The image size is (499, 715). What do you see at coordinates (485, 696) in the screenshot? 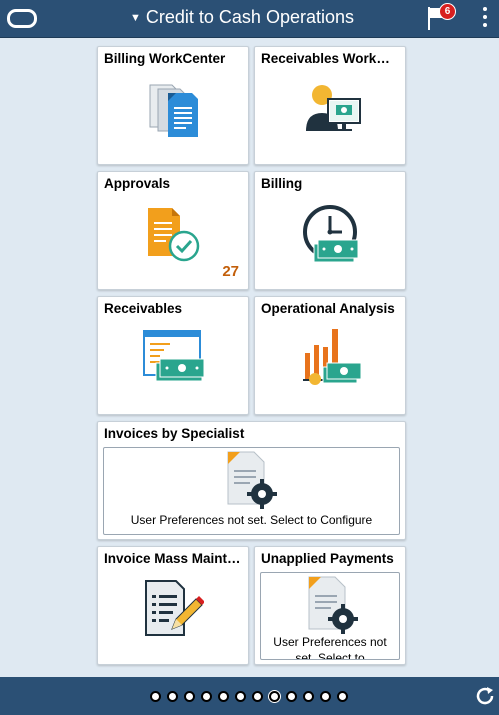
I see `refresh-icon` at bounding box center [485, 696].